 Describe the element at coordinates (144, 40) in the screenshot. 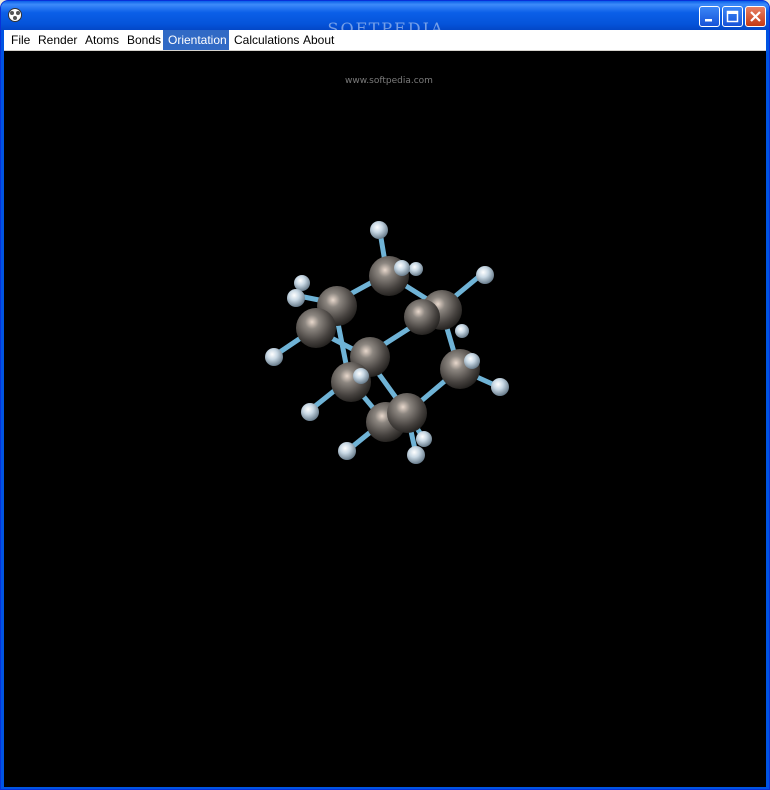

I see `menu-bonds: Bonds` at that location.